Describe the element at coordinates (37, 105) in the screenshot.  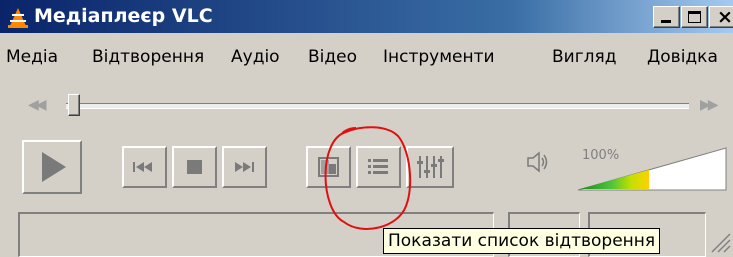
I see `seek-backward-icon: ◀◀` at that location.